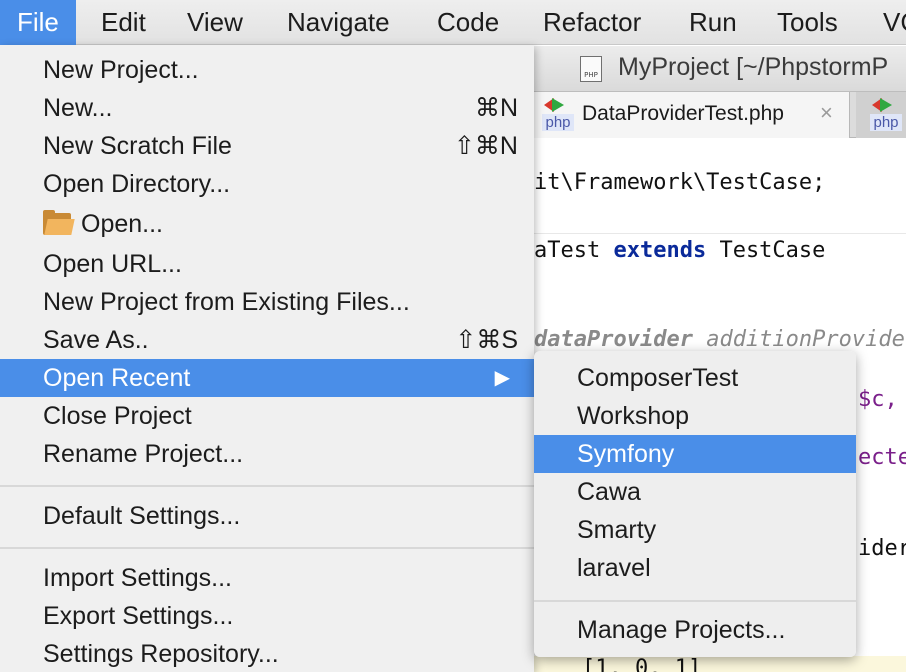 Image resolution: width=906 pixels, height=672 pixels. What do you see at coordinates (695, 454) in the screenshot?
I see `recent-project-symfony: Symfony` at bounding box center [695, 454].